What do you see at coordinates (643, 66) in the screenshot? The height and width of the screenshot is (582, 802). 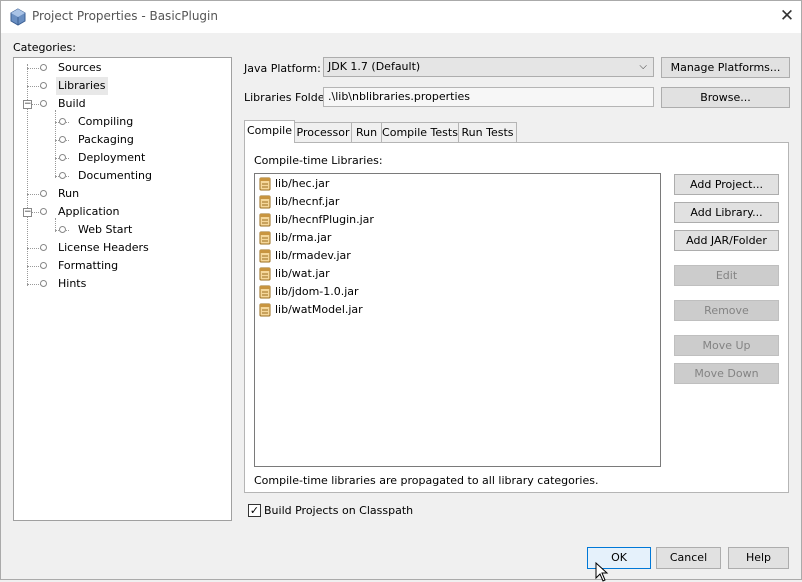 I see `chevron-down-icon: ⌵` at bounding box center [643, 66].